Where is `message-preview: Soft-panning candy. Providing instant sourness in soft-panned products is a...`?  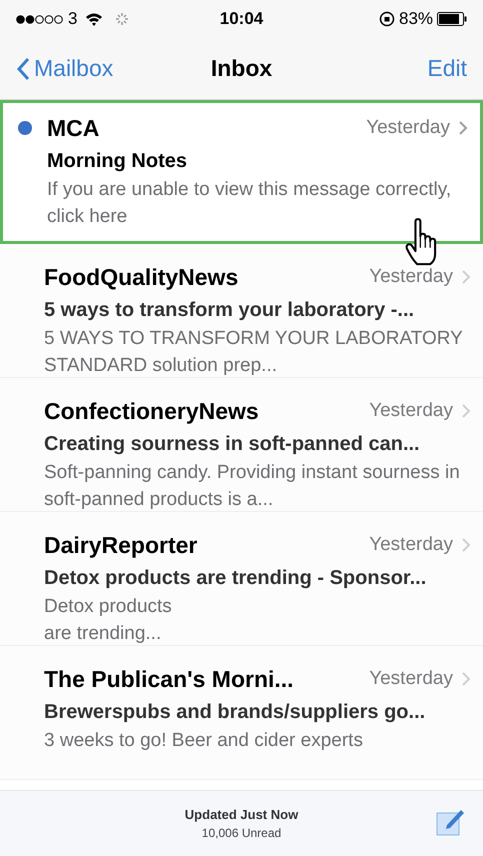
message-preview: Soft-panning candy. Providing instant sourness in soft-panned products is a... is located at coordinates (252, 486).